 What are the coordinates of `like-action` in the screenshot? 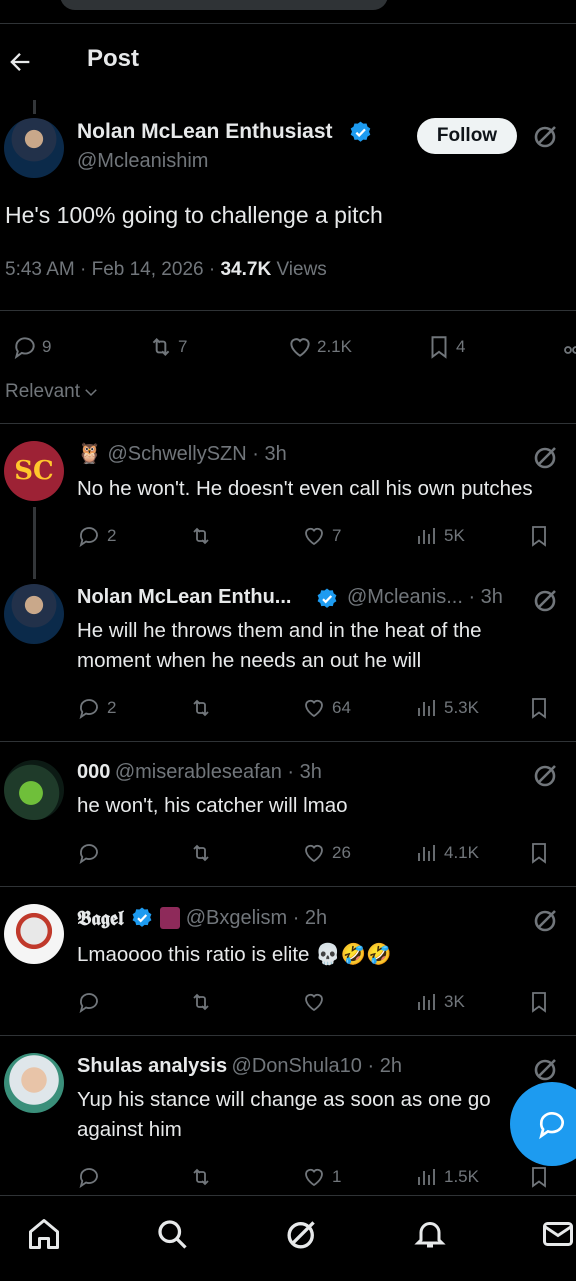 It's located at (317, 1002).